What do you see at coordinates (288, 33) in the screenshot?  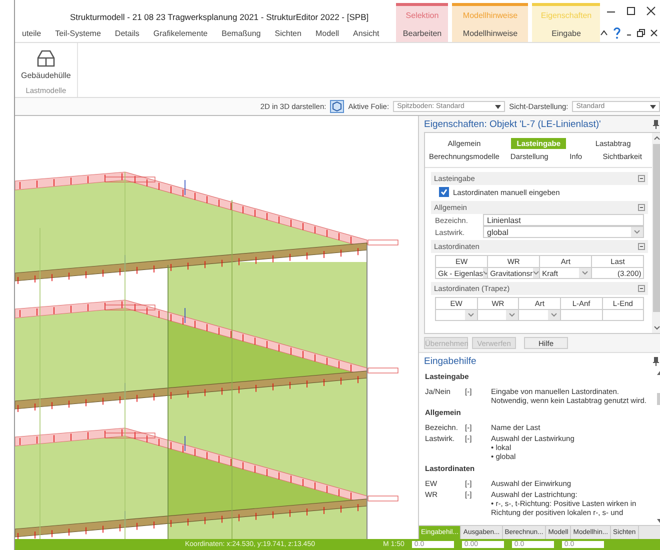 I see `ribbon-tab: Sichten` at bounding box center [288, 33].